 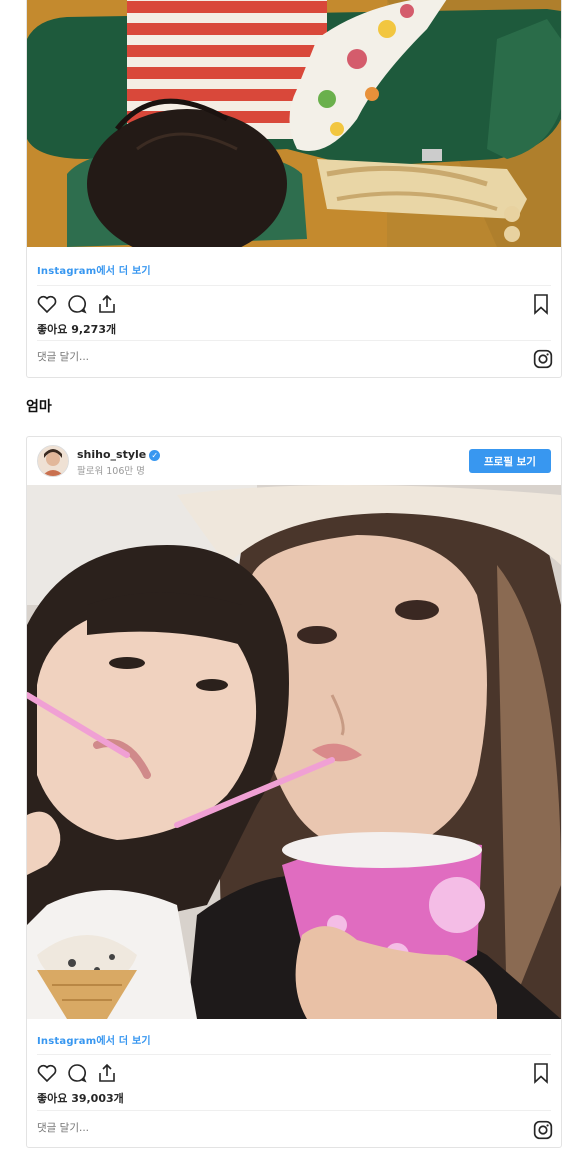 What do you see at coordinates (111, 471) in the screenshot?
I see `follower-count: 팔로워 106만 명` at bounding box center [111, 471].